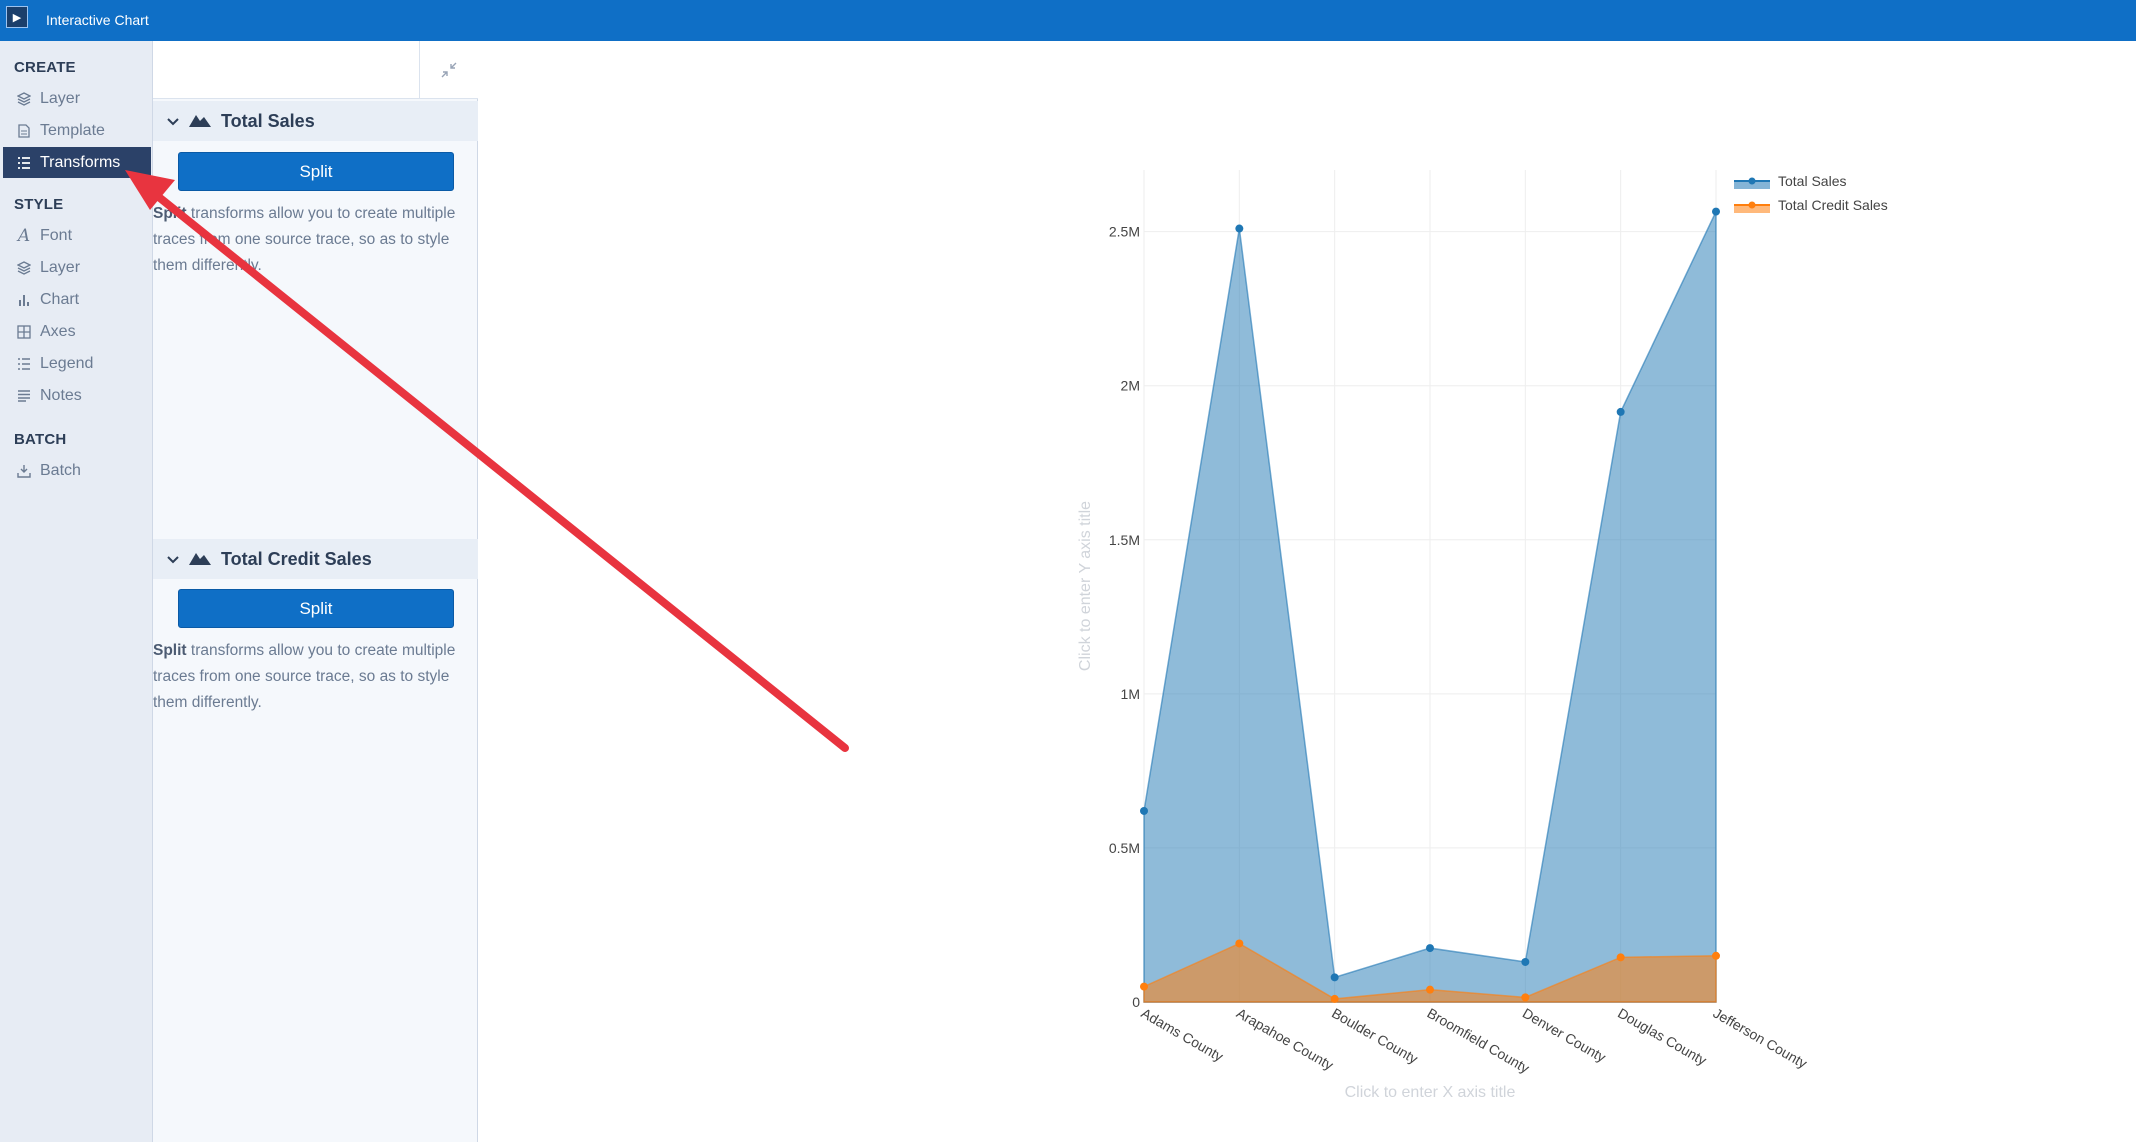 The image size is (2136, 1142). I want to click on sidebar-item-template: Template, so click(77, 130).